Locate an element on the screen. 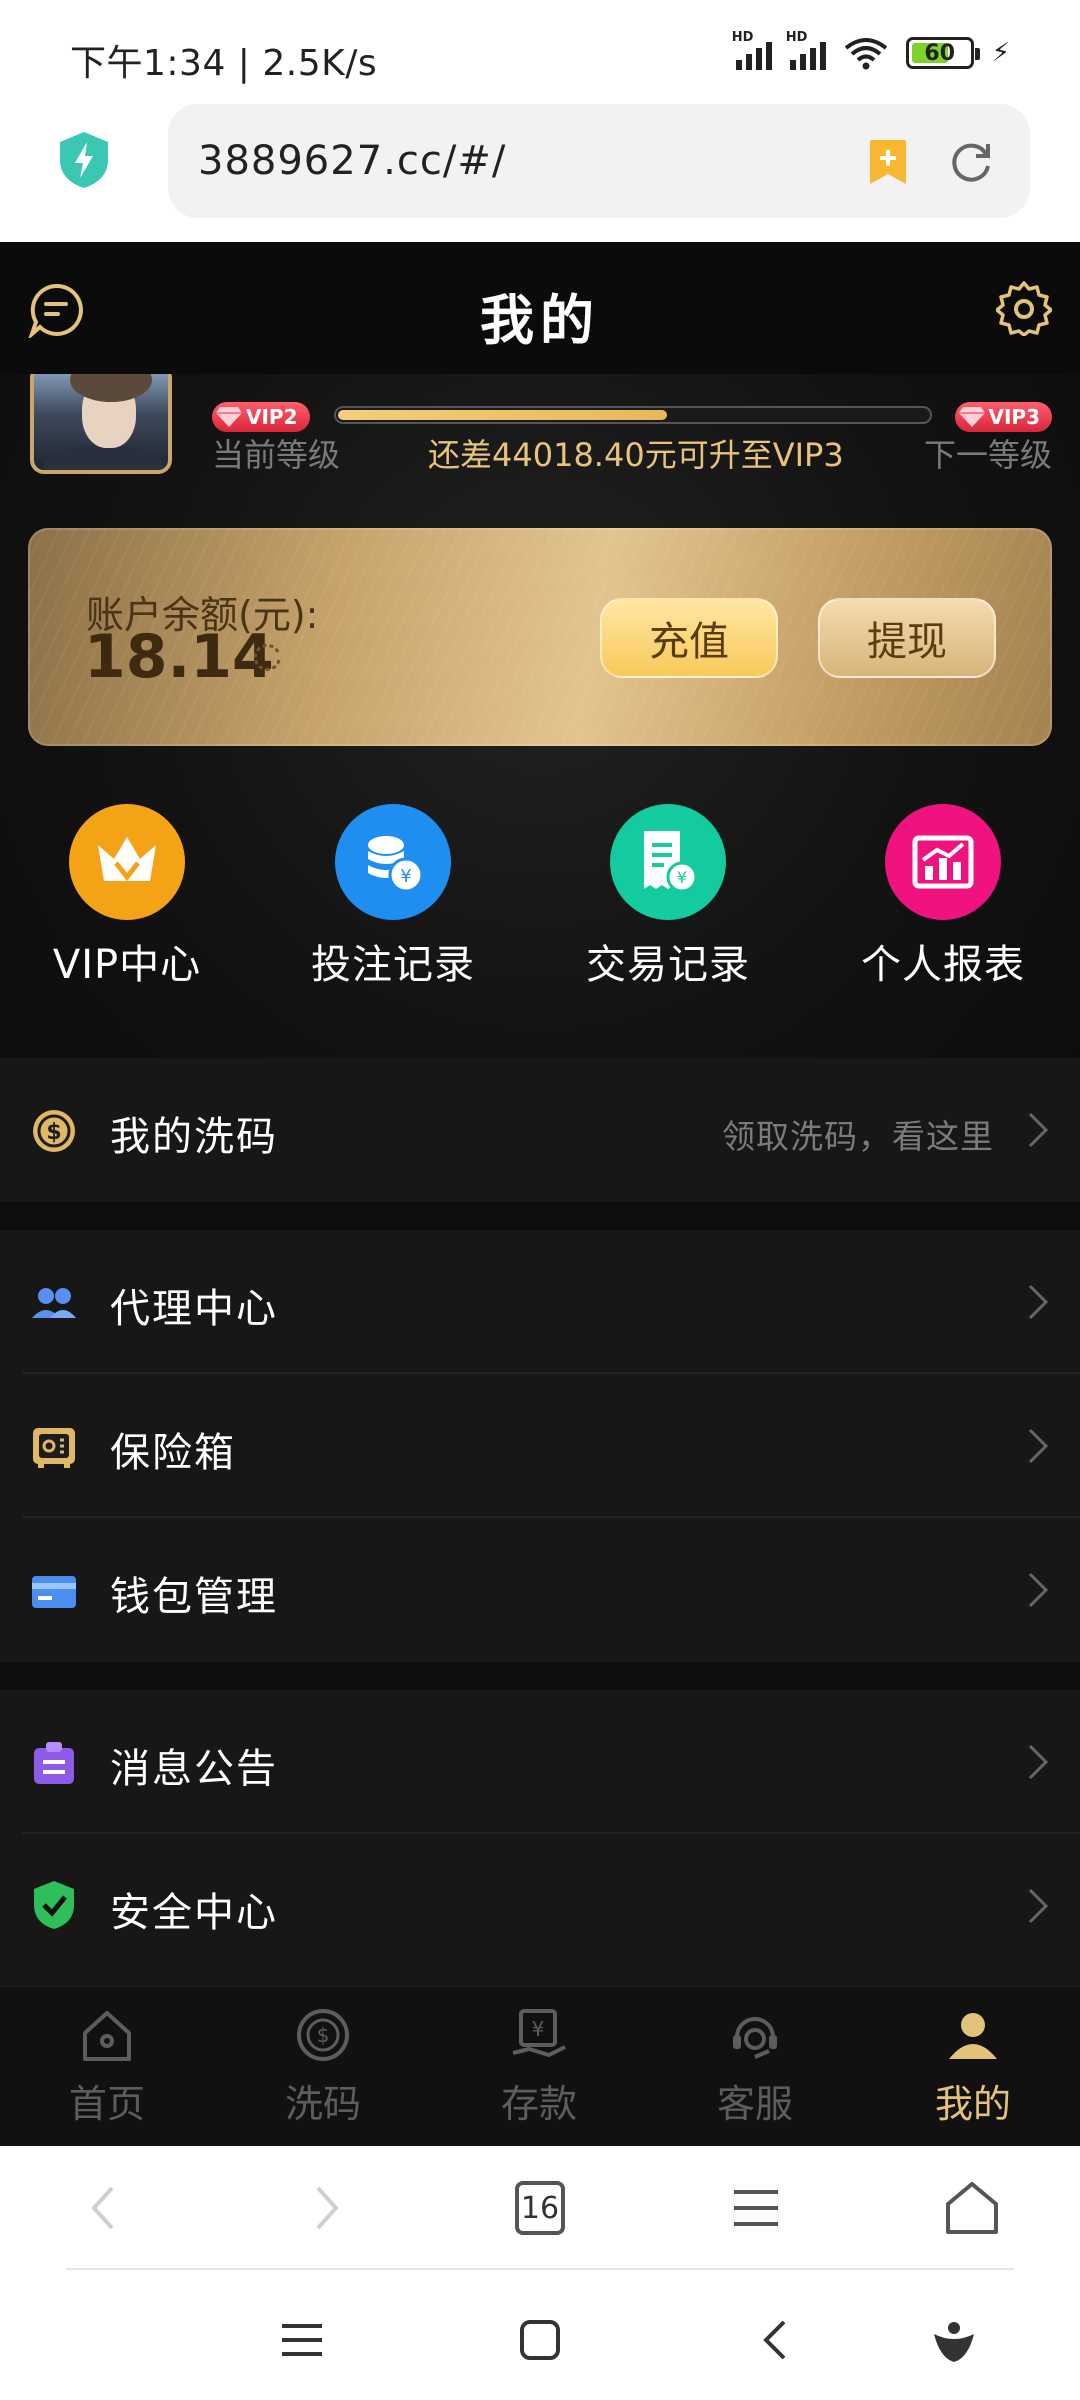 The image size is (1080, 2400). back-arrow-icon is located at coordinates (106, 2208).